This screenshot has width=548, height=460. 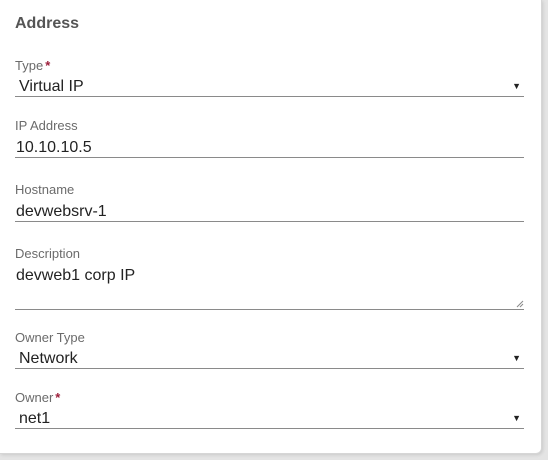 I want to click on owner-type-field: Owner Type Network ▼, so click(x=269, y=349).